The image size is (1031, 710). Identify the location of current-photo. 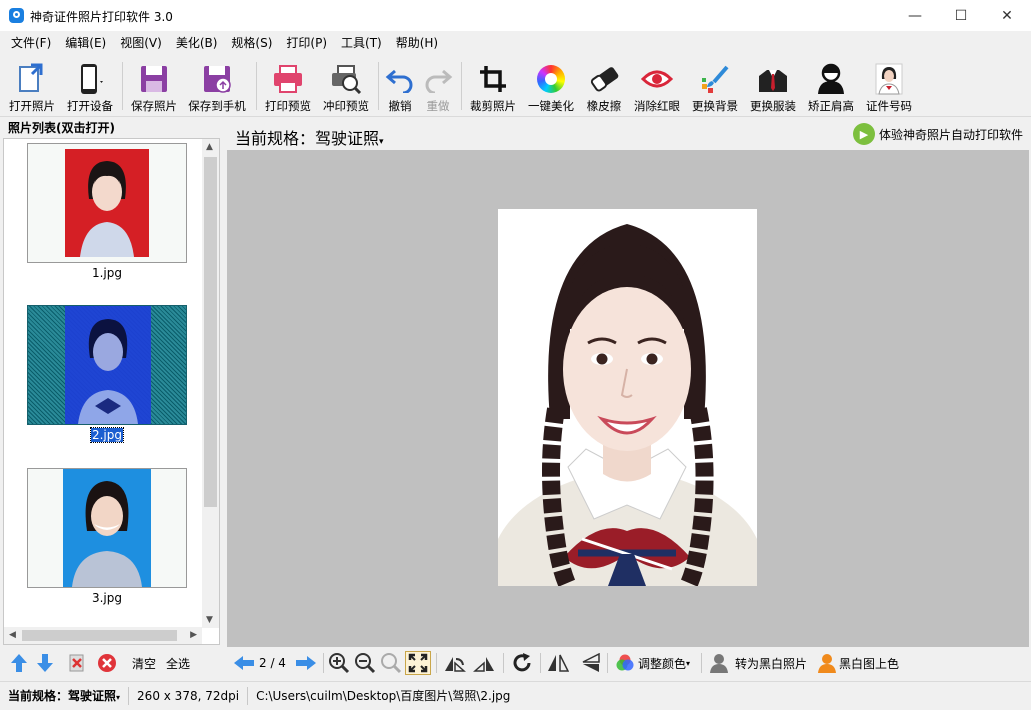
(627, 397).